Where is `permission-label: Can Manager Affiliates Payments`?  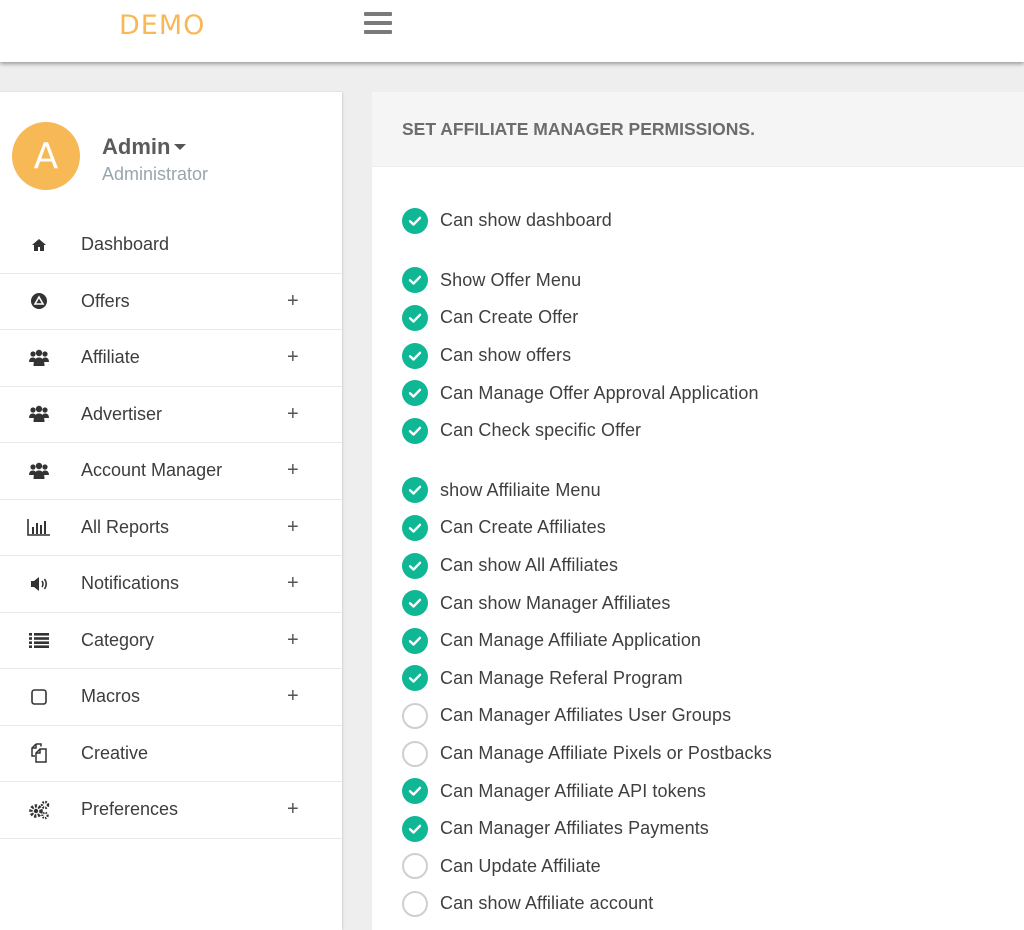
permission-label: Can Manager Affiliates Payments is located at coordinates (574, 828).